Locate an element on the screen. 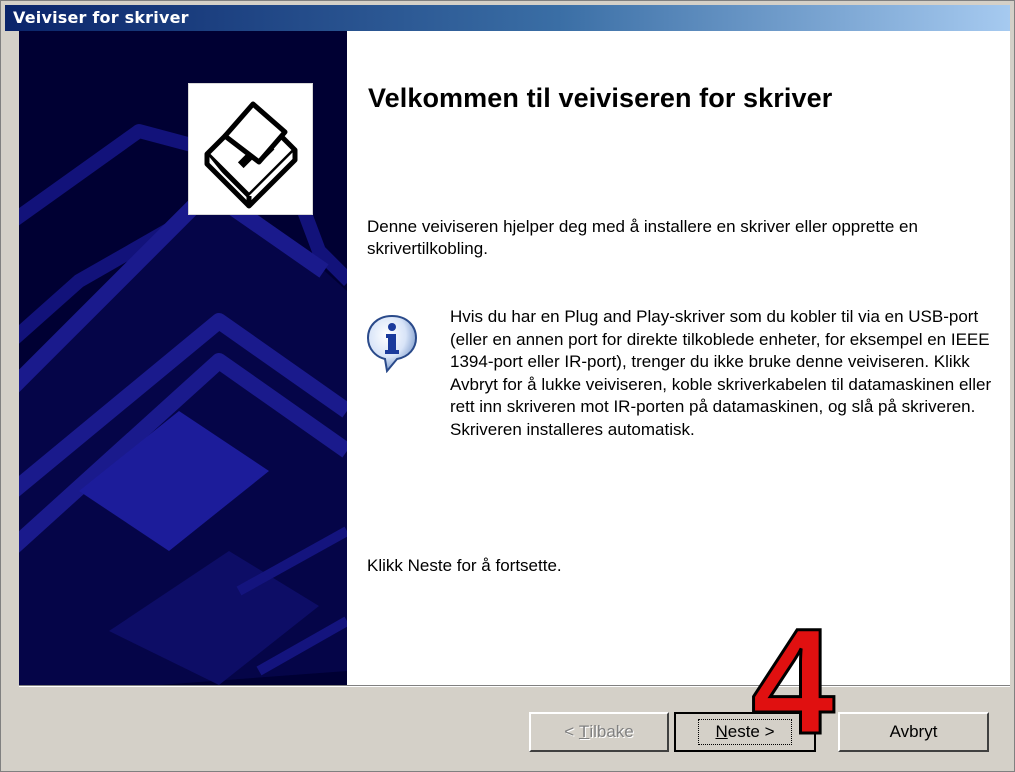 Image resolution: width=1015 pixels, height=772 pixels. printer-icon is located at coordinates (251, 155).